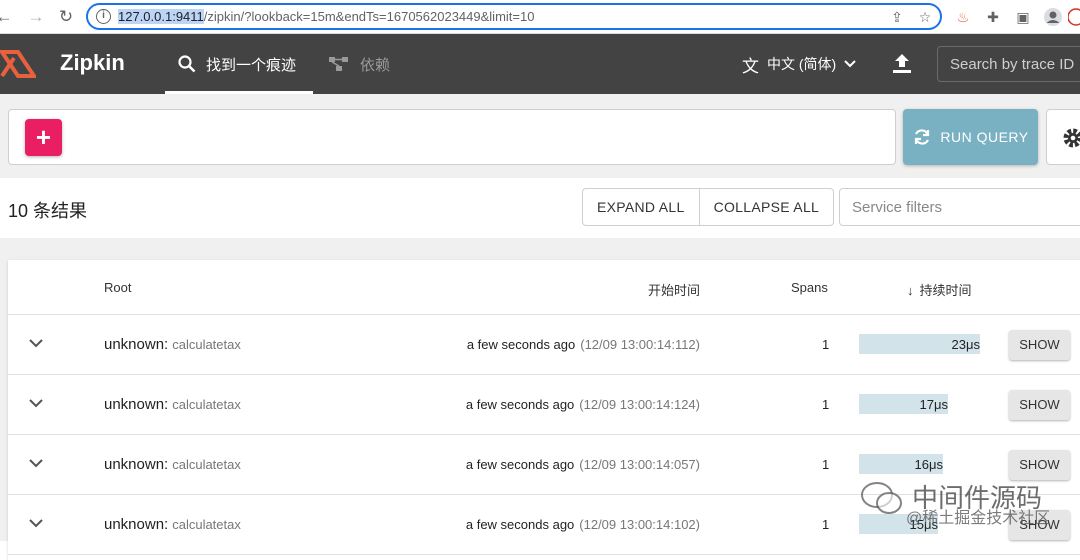 The image size is (1080, 560). Describe the element at coordinates (66, 17) in the screenshot. I see `reload-icon: ↻` at that location.